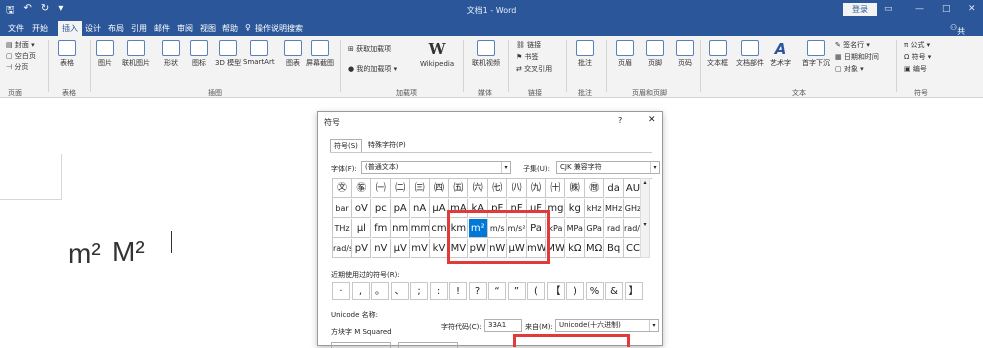 This screenshot has width=983, height=348. Describe the element at coordinates (477, 291) in the screenshot. I see `recent-symbol: ?` at that location.